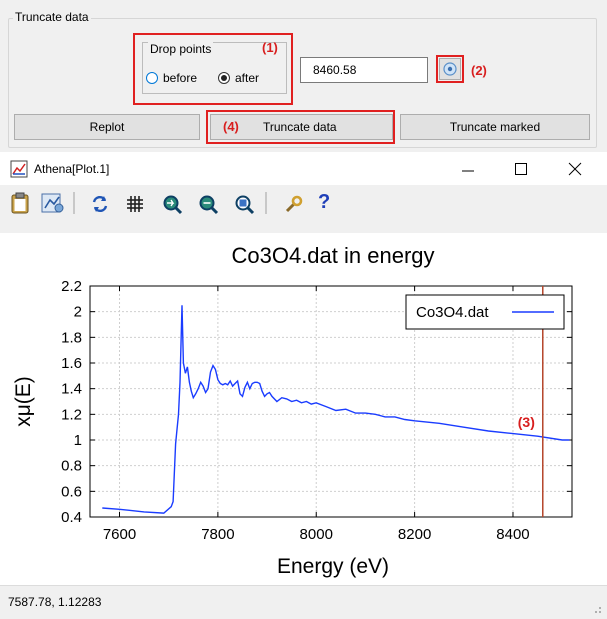 The width and height of the screenshot is (607, 619). Describe the element at coordinates (244, 204) in the screenshot. I see `zoom-reset-icon` at that location.